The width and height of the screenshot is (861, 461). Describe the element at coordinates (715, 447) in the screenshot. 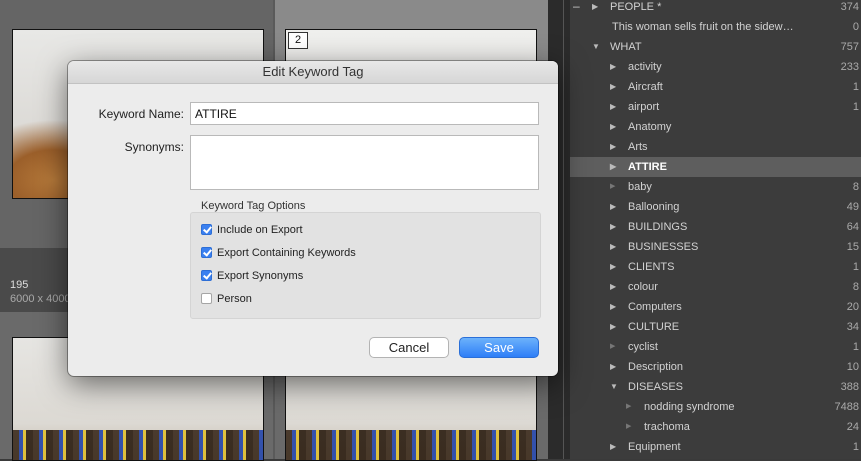

I see `keyword-row: ▶ Equipment 1` at that location.